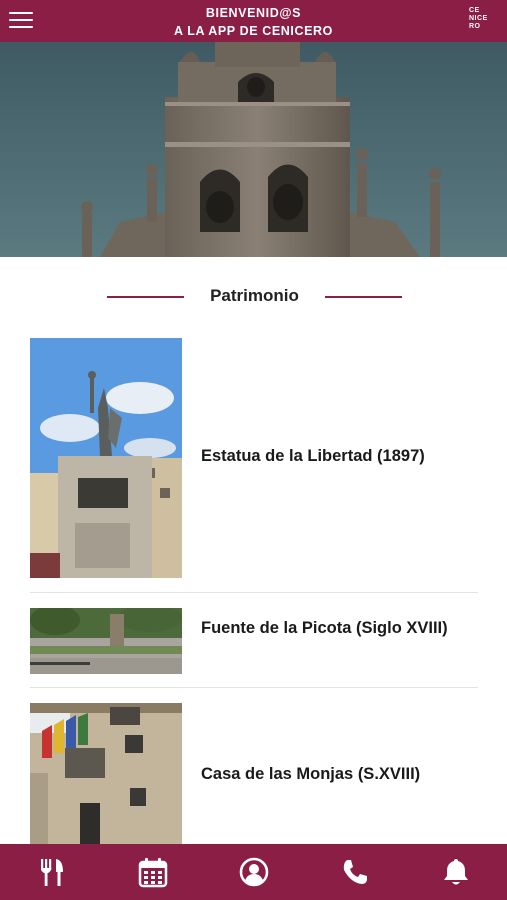  Describe the element at coordinates (363, 297) in the screenshot. I see `section-divider-right` at that location.